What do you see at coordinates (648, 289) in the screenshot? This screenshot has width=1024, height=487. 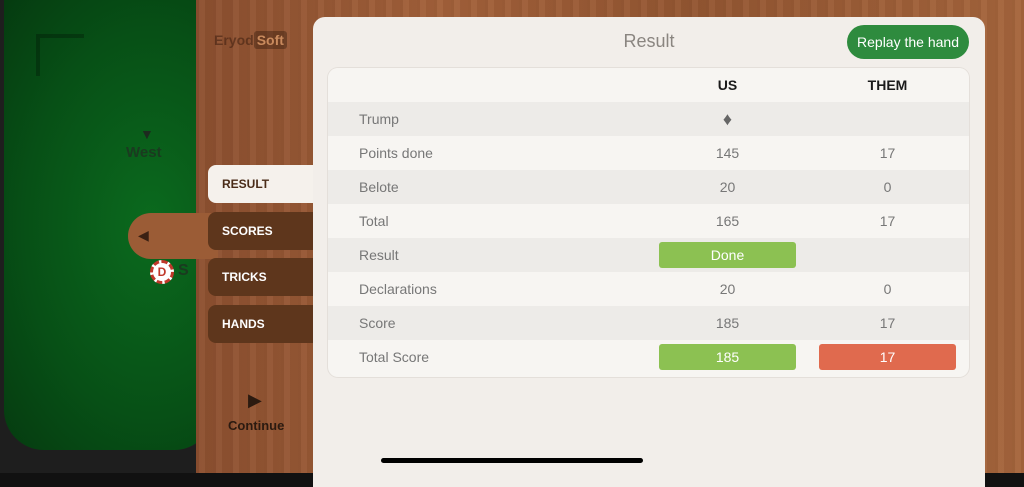 I see `table-row: Declarations 20 0` at bounding box center [648, 289].